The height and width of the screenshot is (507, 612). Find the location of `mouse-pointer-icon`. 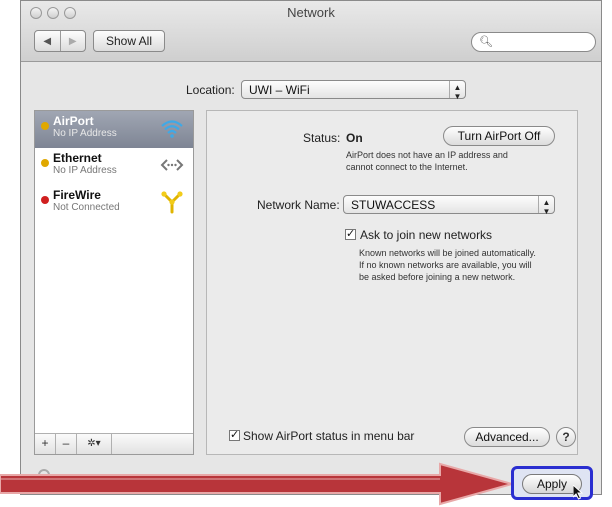

mouse-pointer-icon is located at coordinates (578, 492).